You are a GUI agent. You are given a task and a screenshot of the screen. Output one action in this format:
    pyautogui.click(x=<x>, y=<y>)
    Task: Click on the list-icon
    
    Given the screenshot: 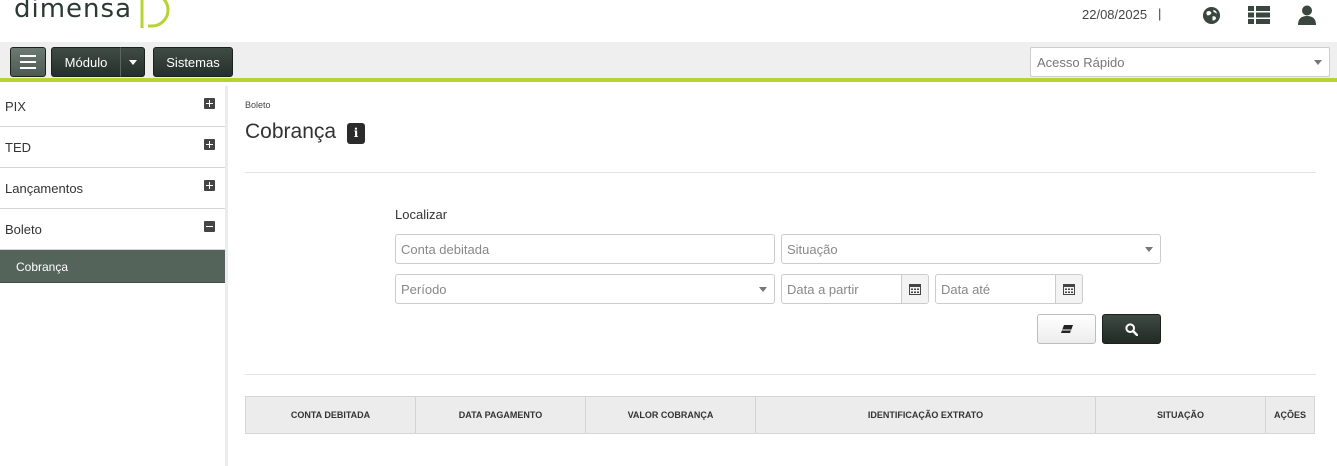 What is the action you would take?
    pyautogui.click(x=1259, y=15)
    